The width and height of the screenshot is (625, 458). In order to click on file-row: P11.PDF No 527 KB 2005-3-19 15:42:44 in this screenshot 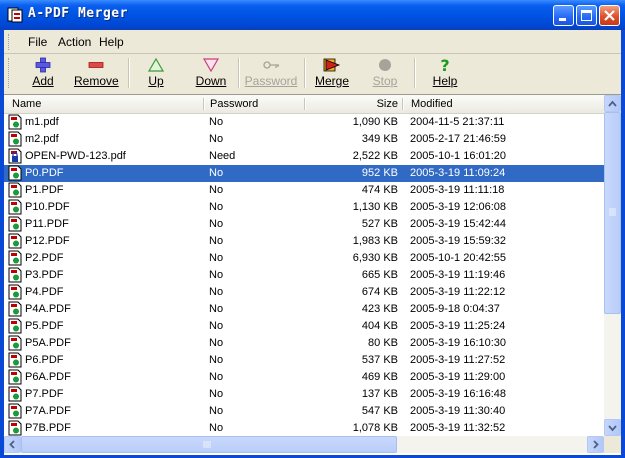, I will do `click(304, 224)`.